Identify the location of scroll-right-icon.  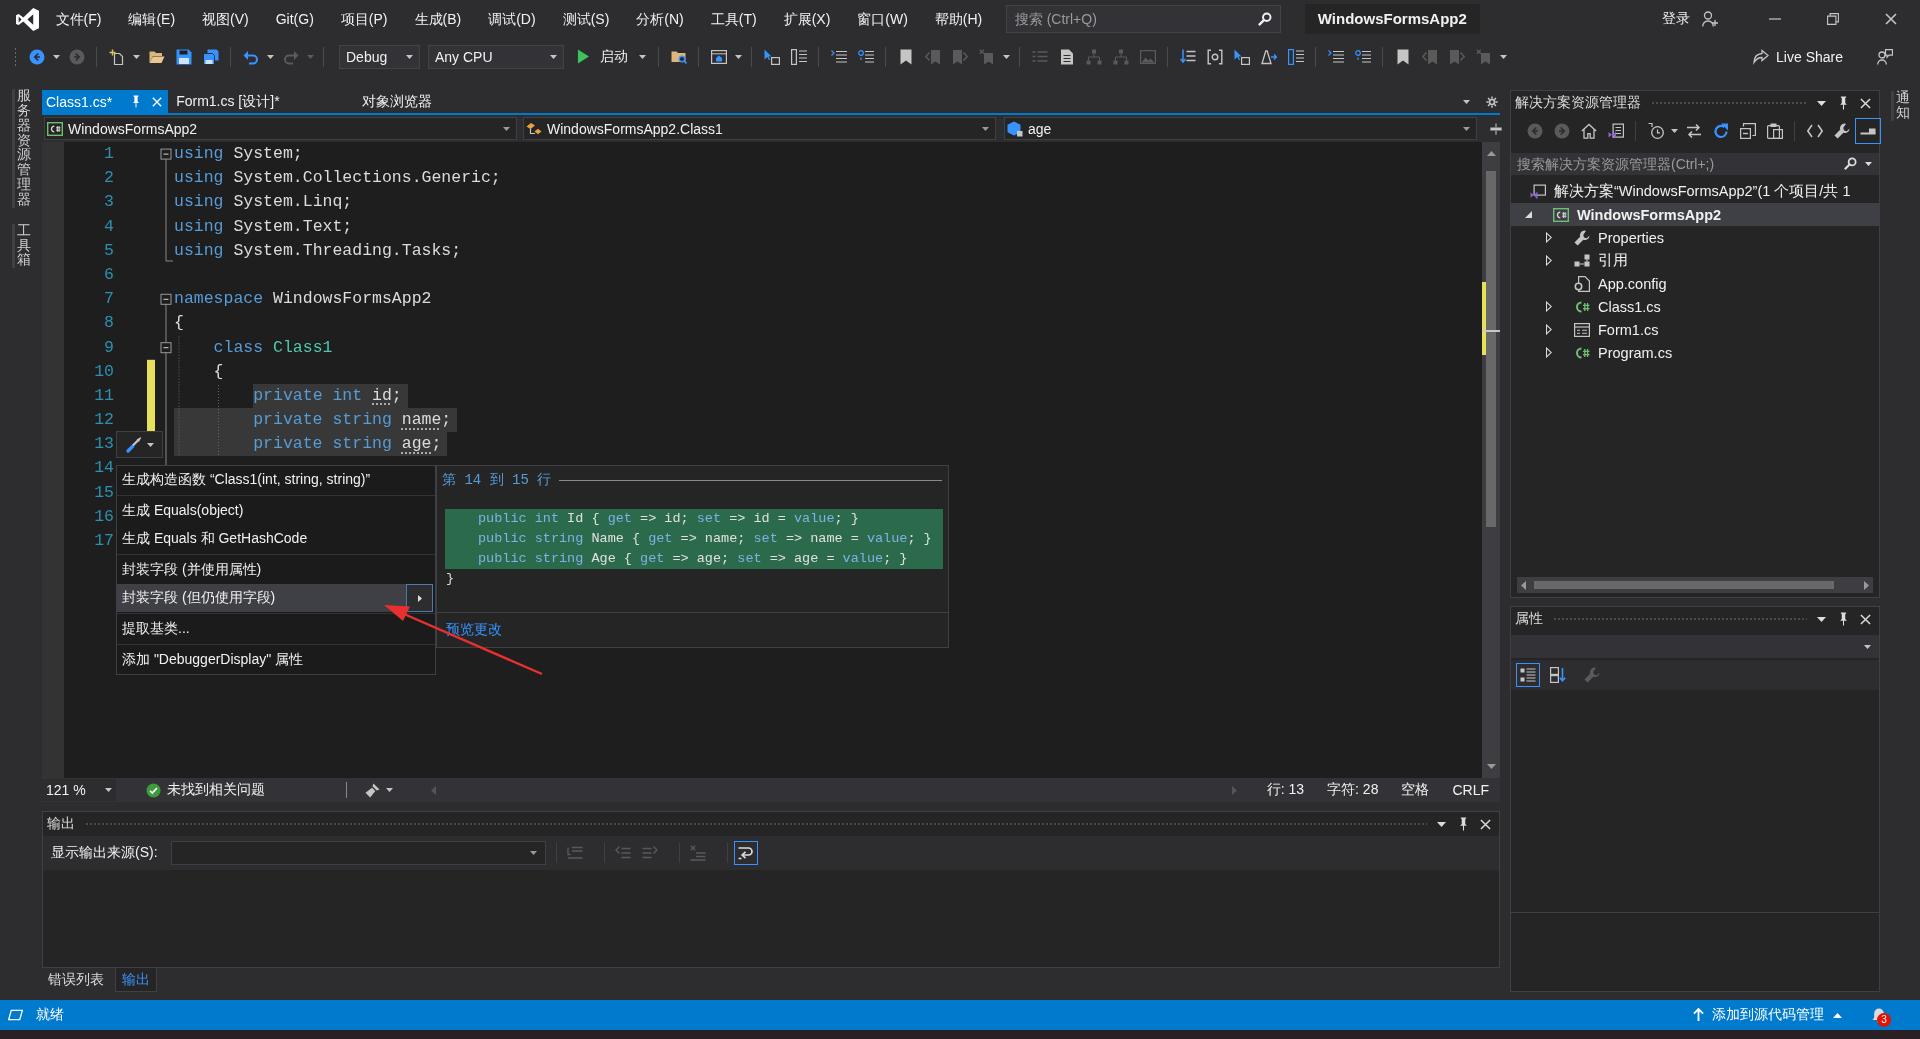
(1866, 585).